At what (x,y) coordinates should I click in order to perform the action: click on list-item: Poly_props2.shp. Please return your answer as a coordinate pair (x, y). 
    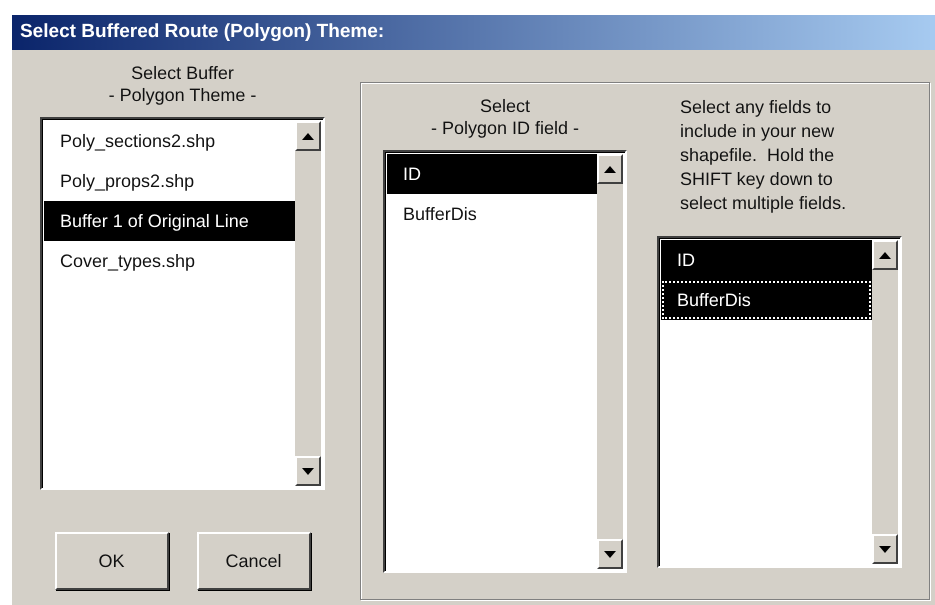
    Looking at the image, I should click on (169, 181).